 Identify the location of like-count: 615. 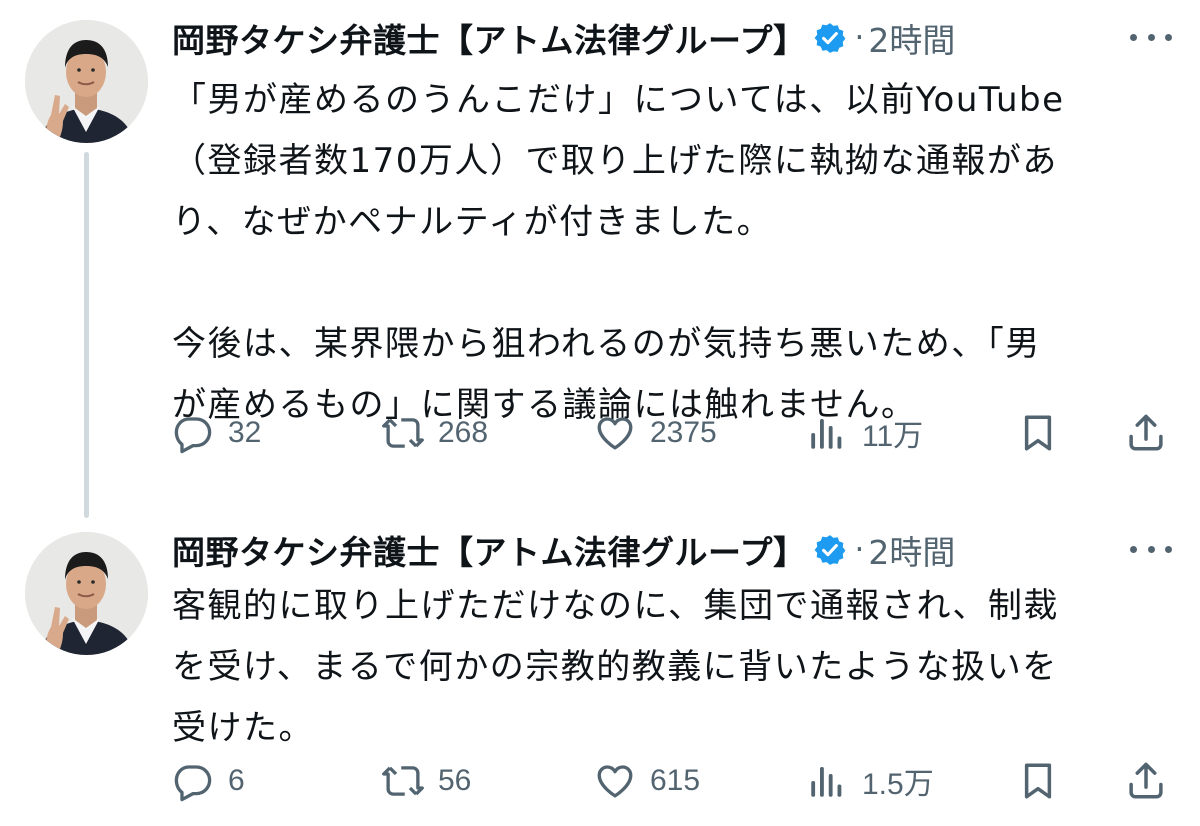
(675, 780).